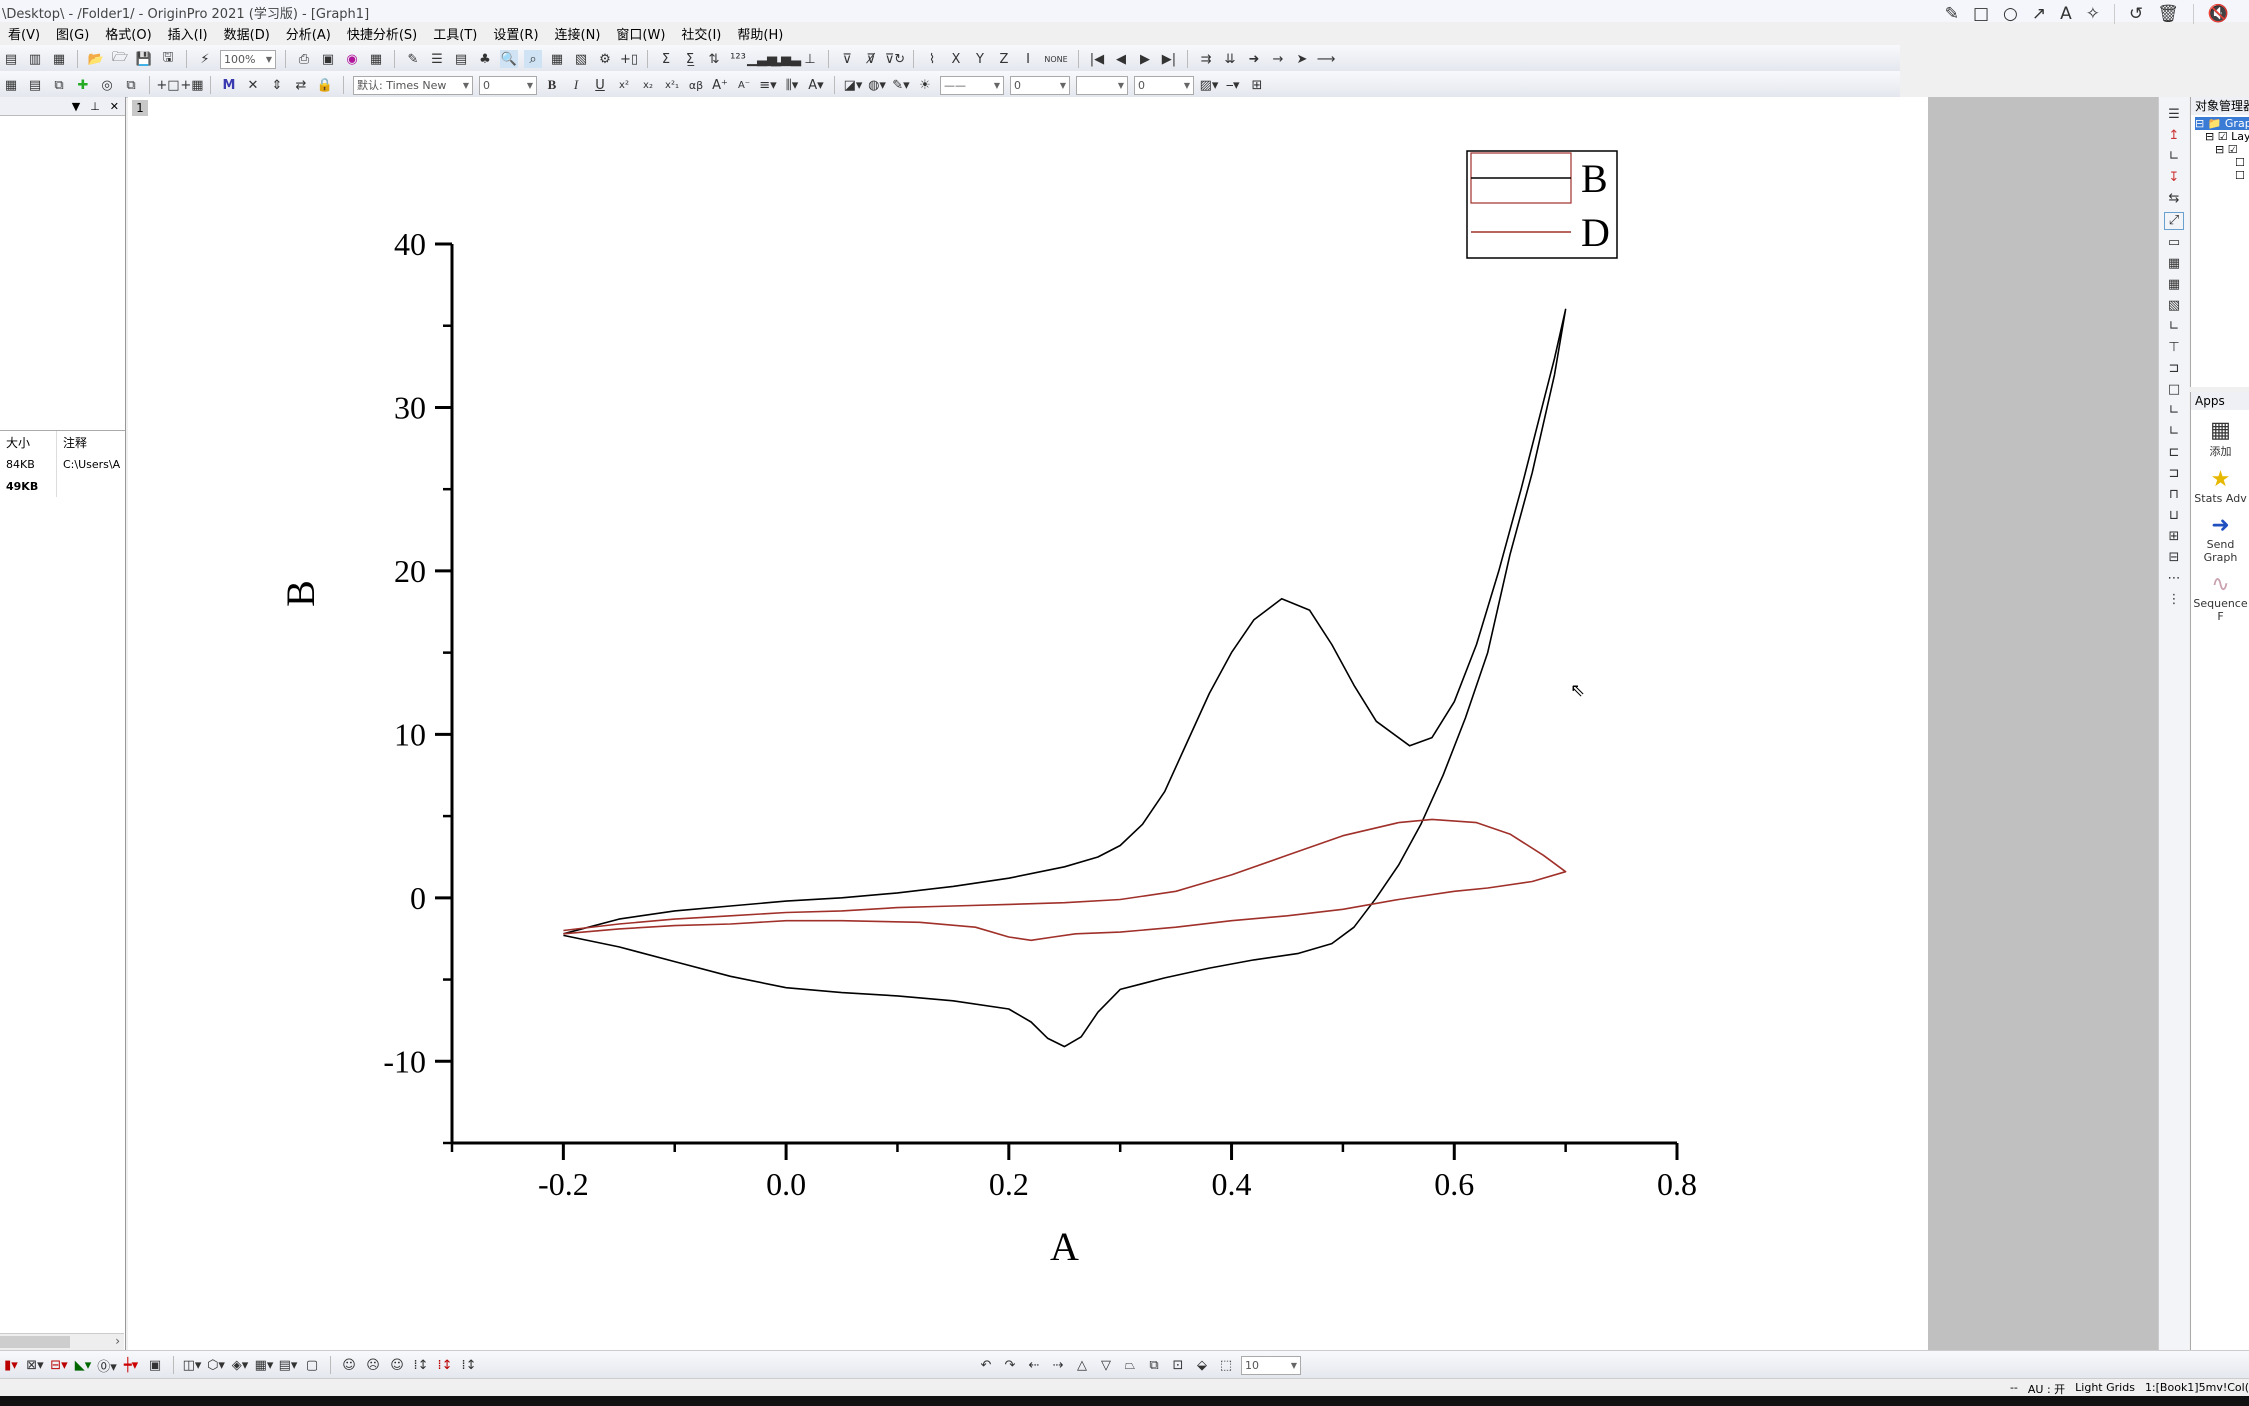 The width and height of the screenshot is (2249, 1406). I want to click on add-axis-top-icon: ↥, so click(2174, 136).